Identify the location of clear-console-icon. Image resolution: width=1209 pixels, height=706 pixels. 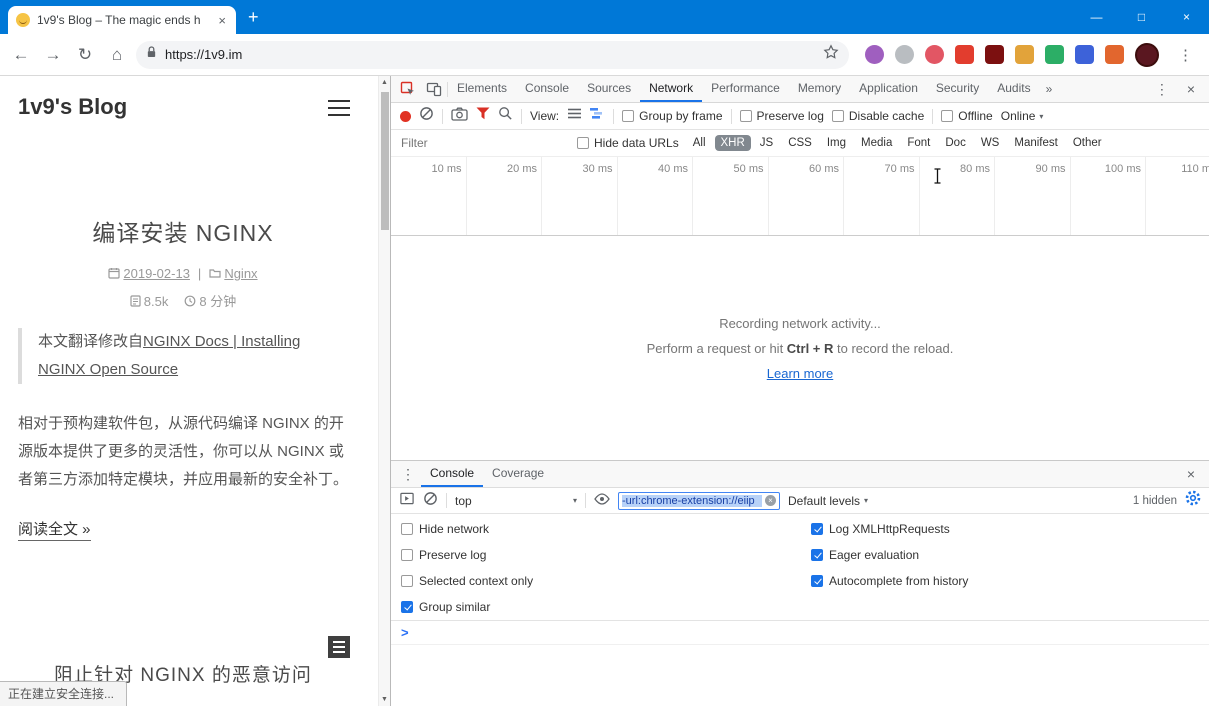
(430, 501).